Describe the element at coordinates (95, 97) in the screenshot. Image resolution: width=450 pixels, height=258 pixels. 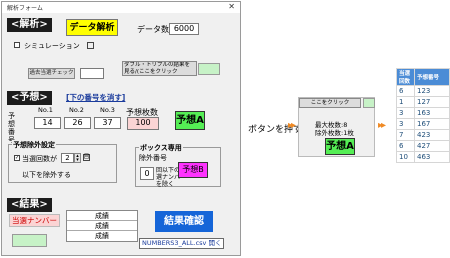
I see `clear-numbers-link: [下の番号を消す]` at that location.